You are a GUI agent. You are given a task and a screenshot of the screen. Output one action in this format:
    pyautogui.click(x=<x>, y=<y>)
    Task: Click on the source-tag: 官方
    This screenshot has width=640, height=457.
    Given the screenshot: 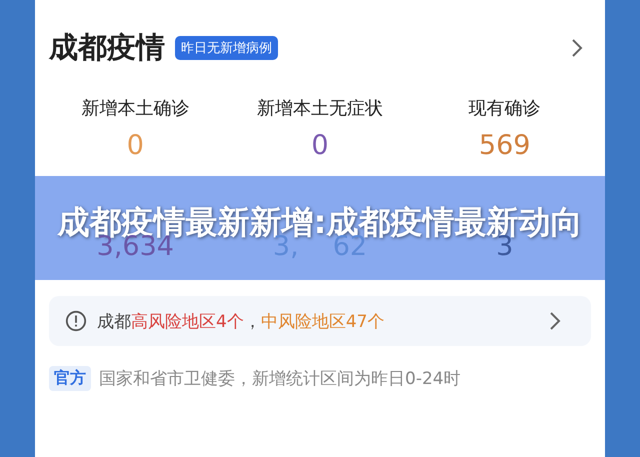 What is the action you would take?
    pyautogui.click(x=70, y=378)
    